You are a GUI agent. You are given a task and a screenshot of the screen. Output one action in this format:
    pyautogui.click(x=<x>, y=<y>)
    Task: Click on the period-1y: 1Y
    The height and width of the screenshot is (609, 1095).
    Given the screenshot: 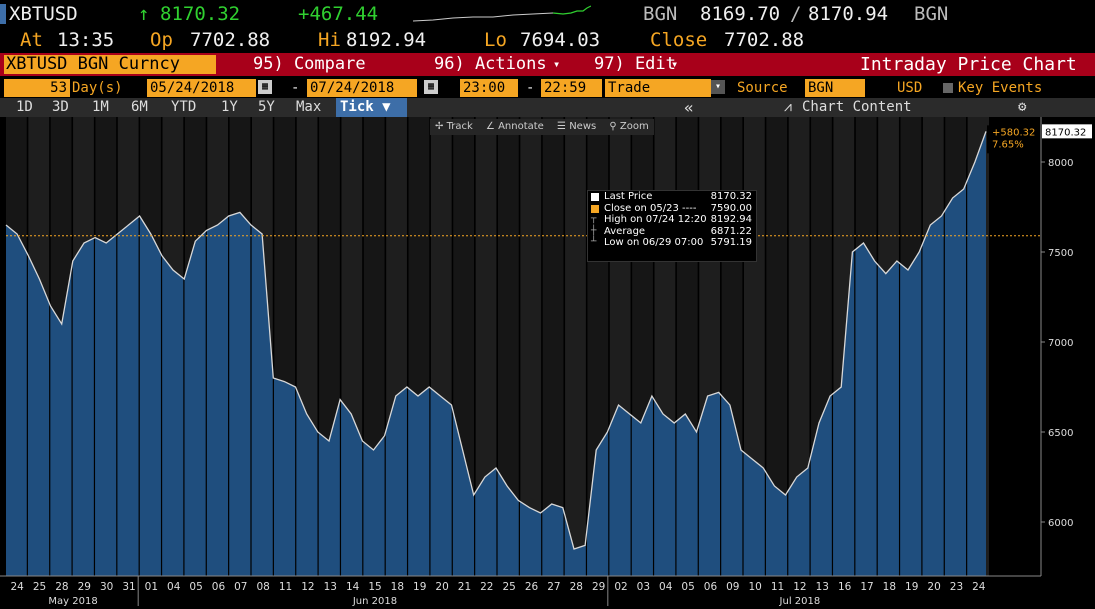 What is the action you would take?
    pyautogui.click(x=229, y=107)
    